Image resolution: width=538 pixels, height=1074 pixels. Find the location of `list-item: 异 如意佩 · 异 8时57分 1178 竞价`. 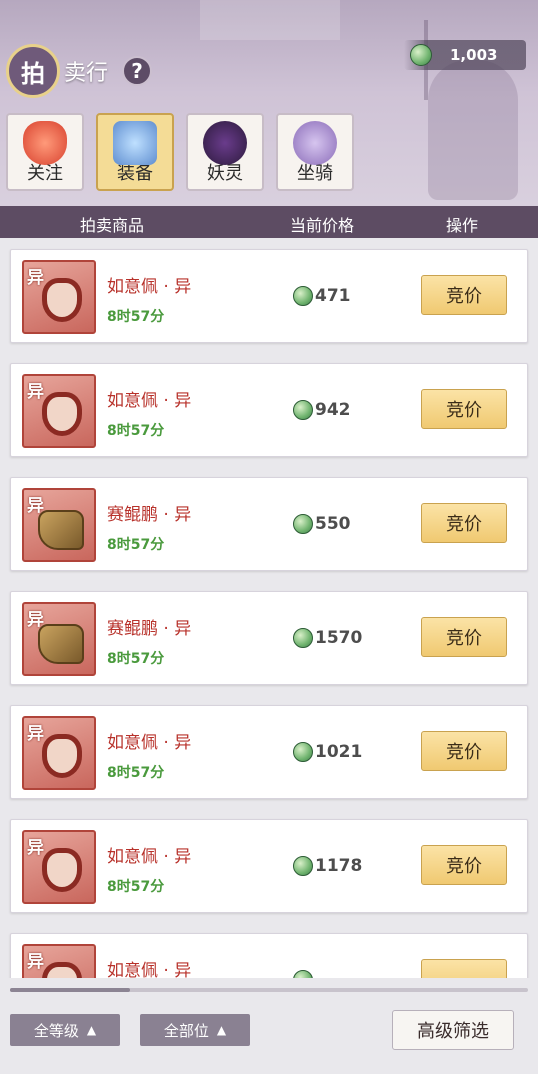

list-item: 异 如意佩 · 异 8时57分 1178 竞价 is located at coordinates (269, 866).